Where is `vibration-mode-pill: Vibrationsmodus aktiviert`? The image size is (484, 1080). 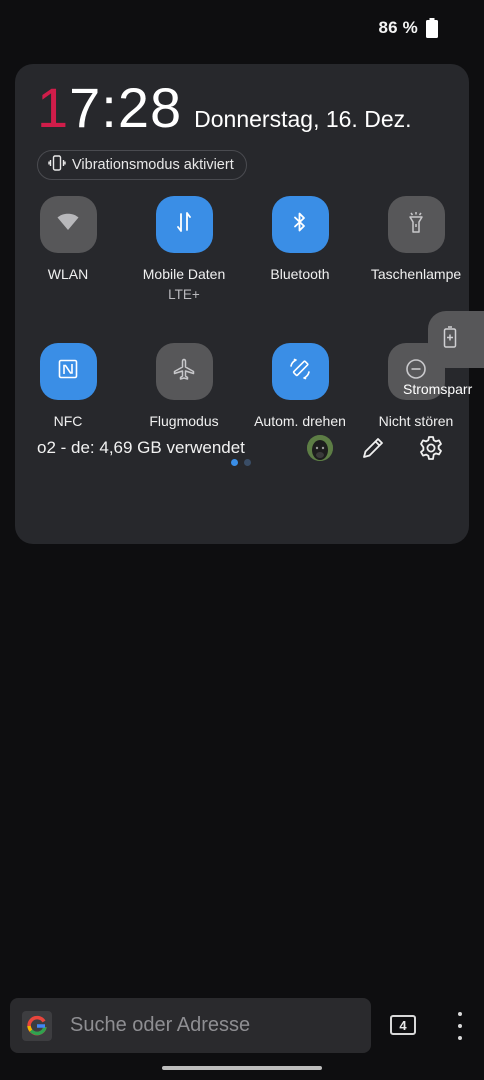 vibration-mode-pill: Vibrationsmodus aktiviert is located at coordinates (142, 165).